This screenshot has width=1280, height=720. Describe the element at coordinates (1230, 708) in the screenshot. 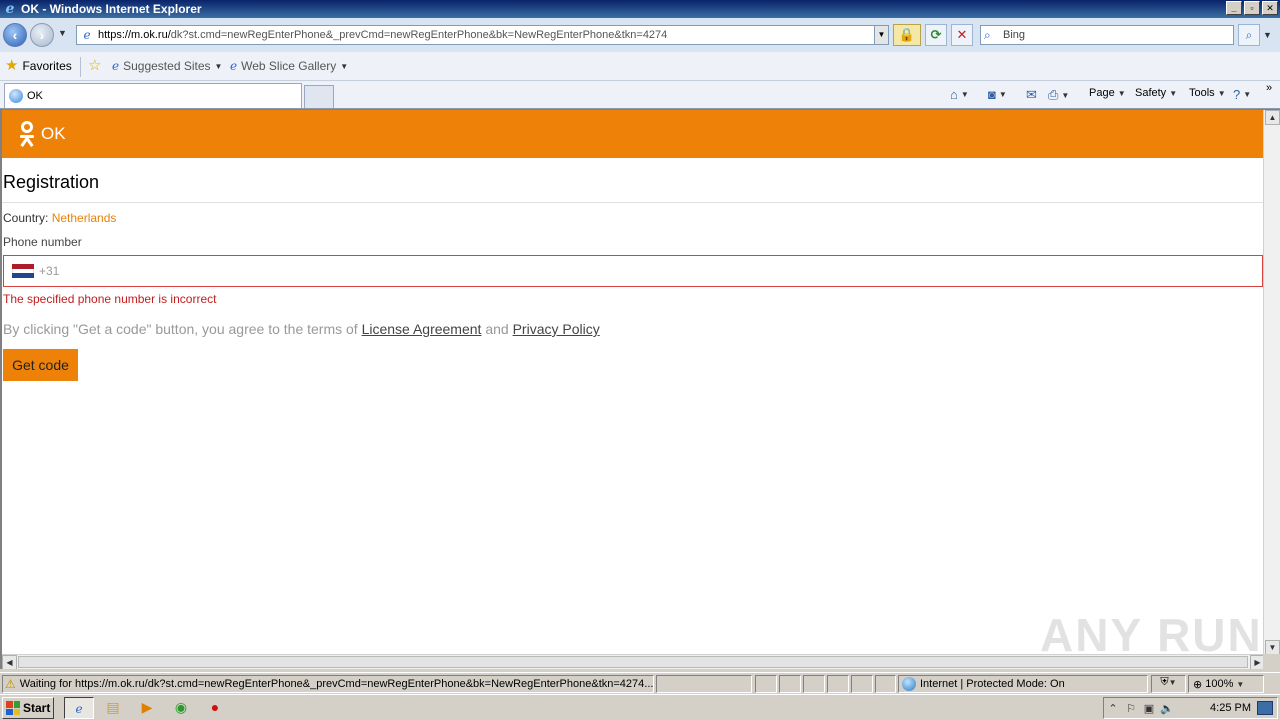

I see `clock: 4:25 PM` at that location.